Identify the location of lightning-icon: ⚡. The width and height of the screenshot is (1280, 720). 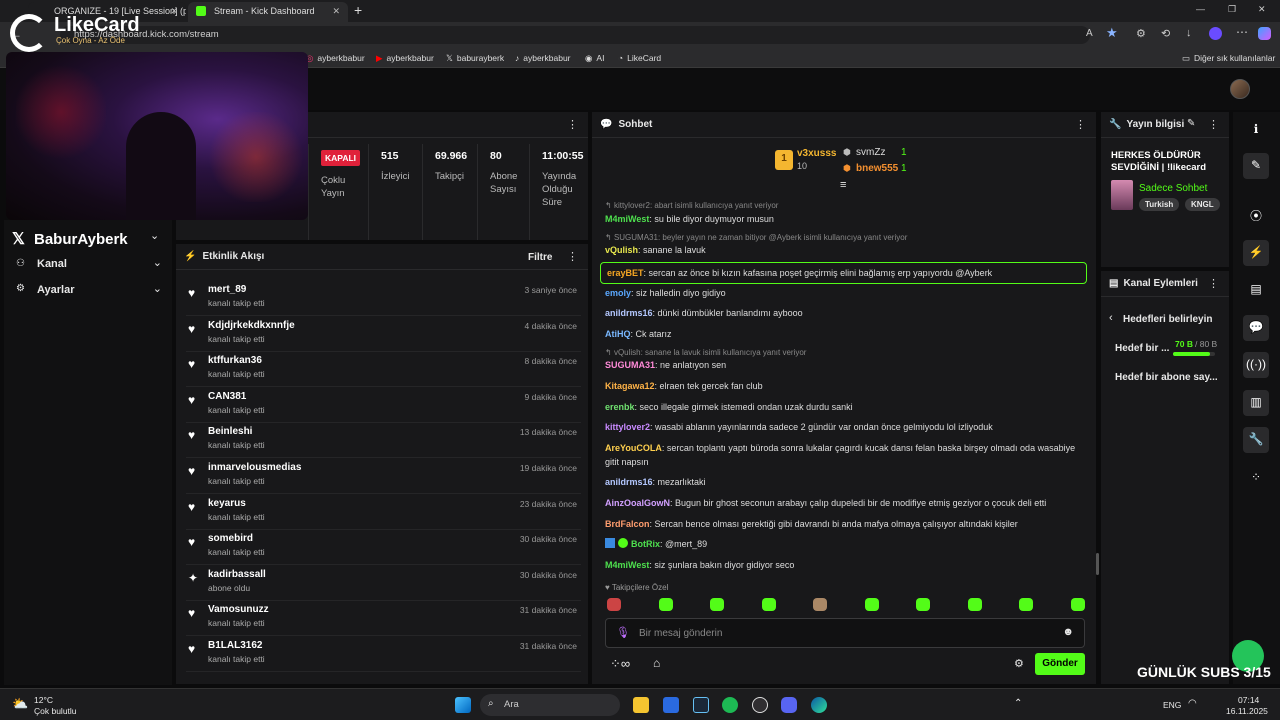
(1256, 253).